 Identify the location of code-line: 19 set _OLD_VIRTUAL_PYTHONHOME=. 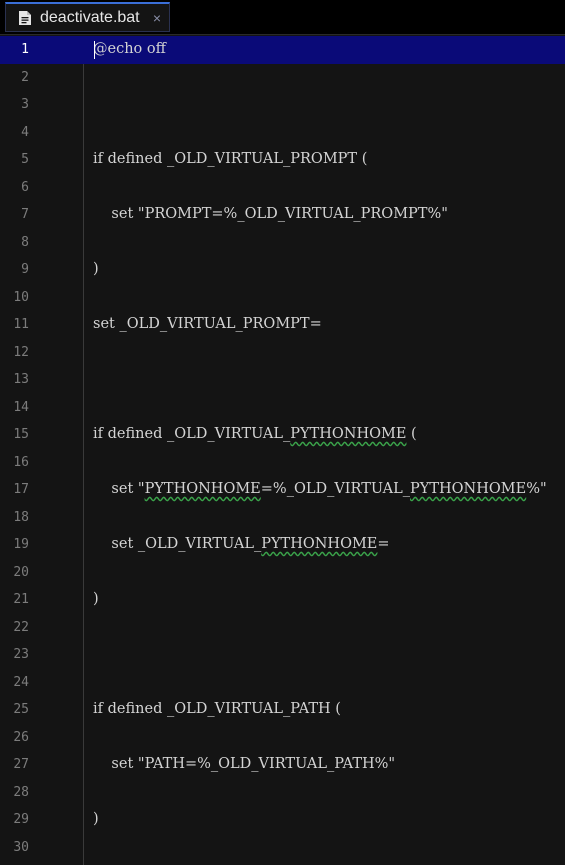
(282, 545).